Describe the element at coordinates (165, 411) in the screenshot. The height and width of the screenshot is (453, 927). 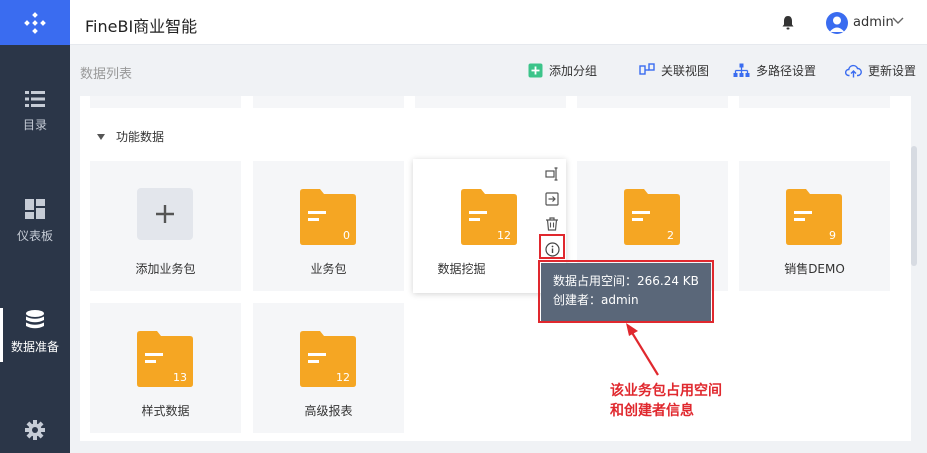
I see `card-label: 样式数据` at that location.